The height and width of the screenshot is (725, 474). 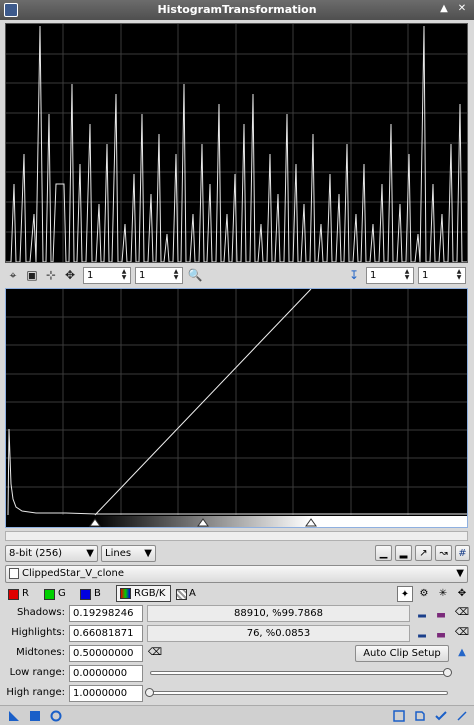 What do you see at coordinates (56, 716) in the screenshot?
I see `realtime-preview-icon` at bounding box center [56, 716].